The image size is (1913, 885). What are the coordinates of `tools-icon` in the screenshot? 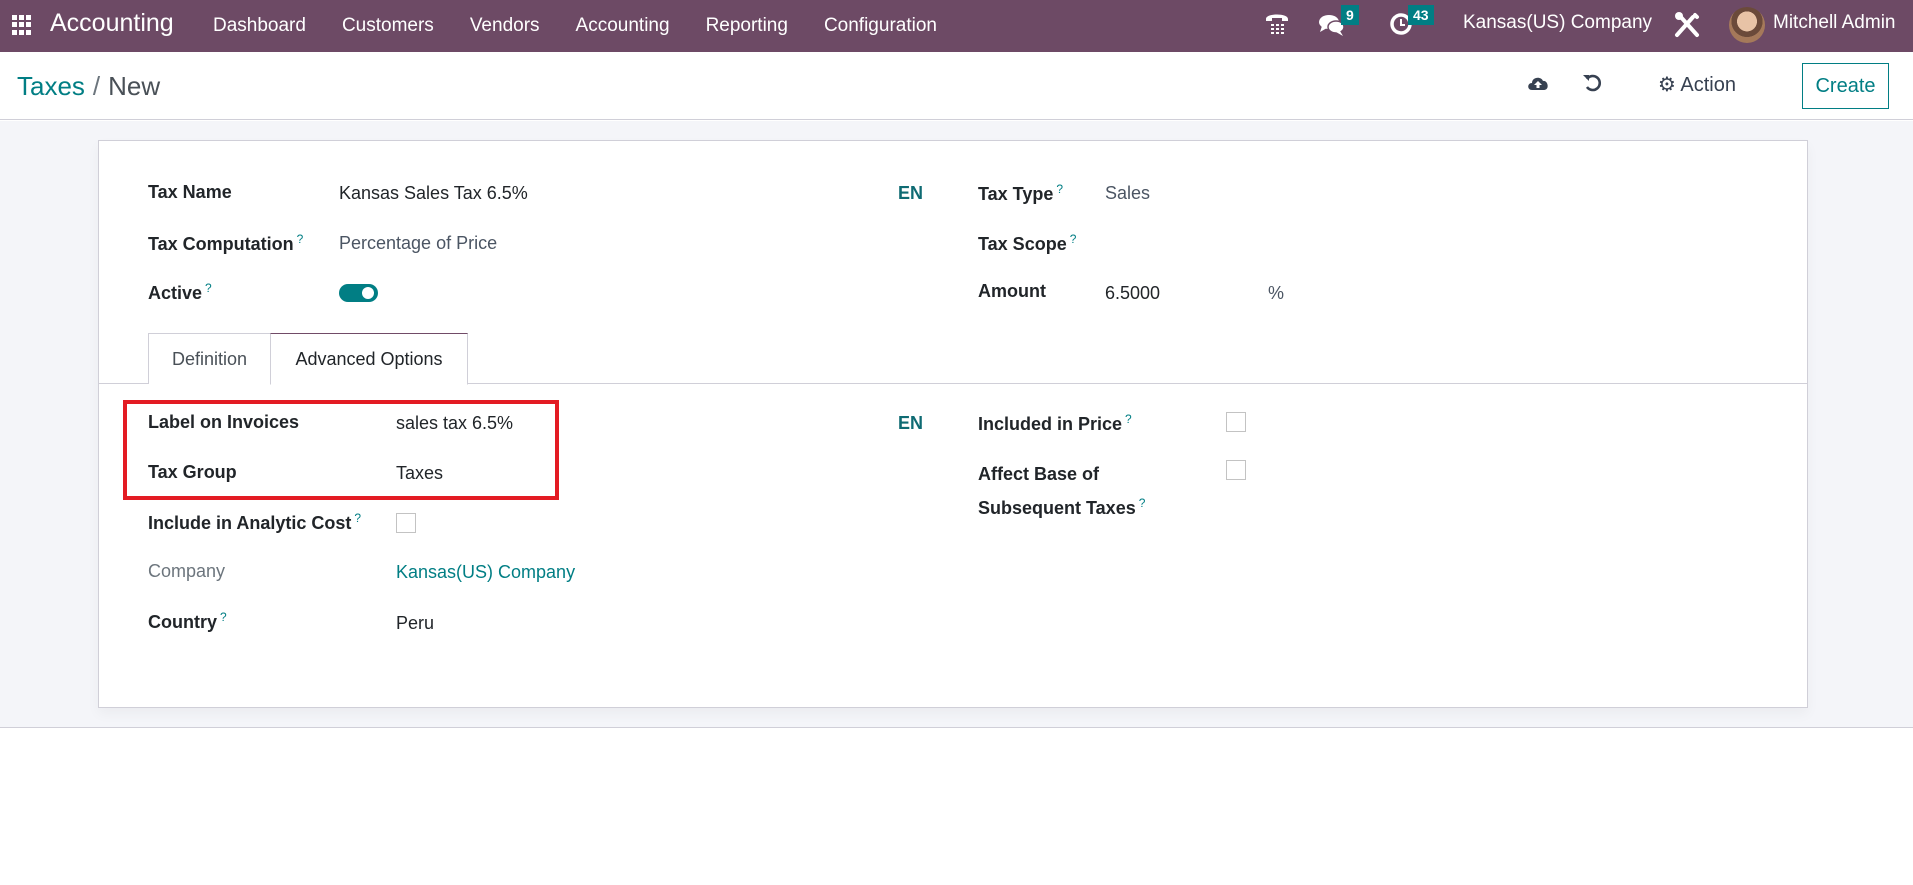 It's located at (1687, 28).